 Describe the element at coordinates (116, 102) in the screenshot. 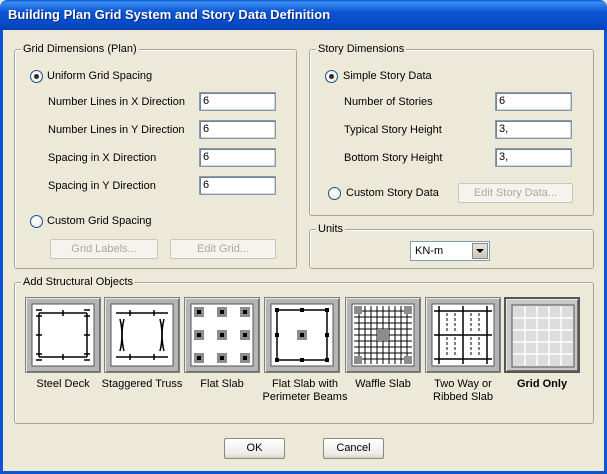

I see `num-lines-x-label: Number Lines in X Direction` at that location.